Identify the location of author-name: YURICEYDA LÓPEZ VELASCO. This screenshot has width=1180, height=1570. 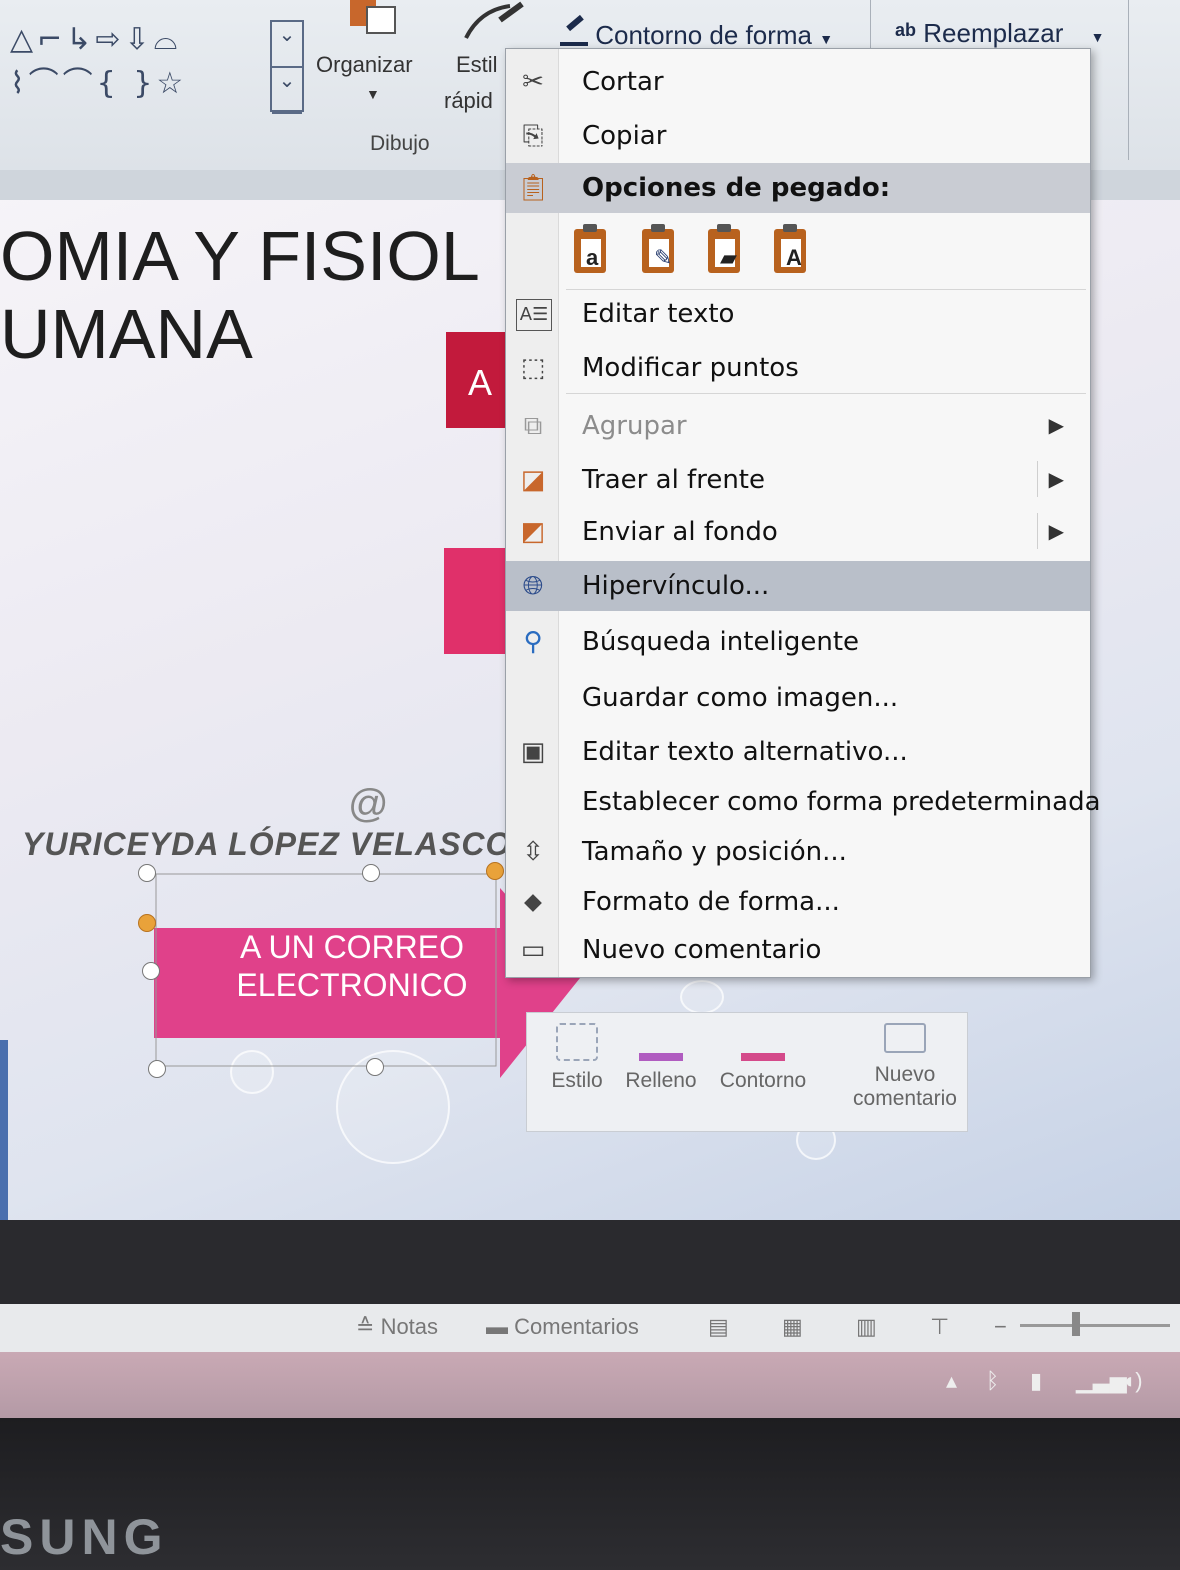
(266, 844).